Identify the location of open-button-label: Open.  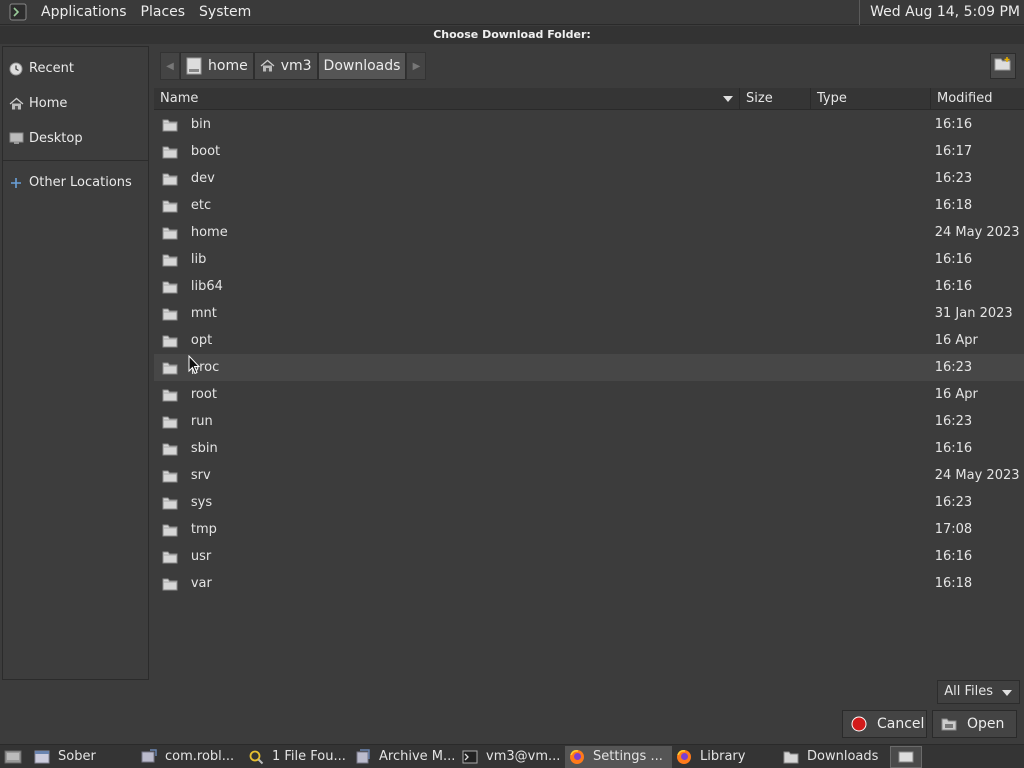
(986, 724).